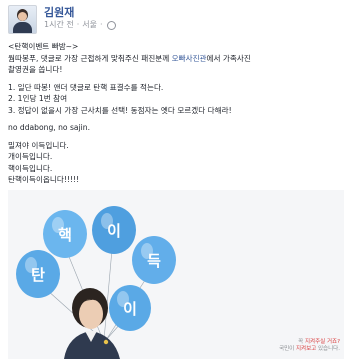 Image resolution: width=350 pixels, height=359 pixels. Describe the element at coordinates (80, 12) in the screenshot. I see `author-name: 김원재` at that location.